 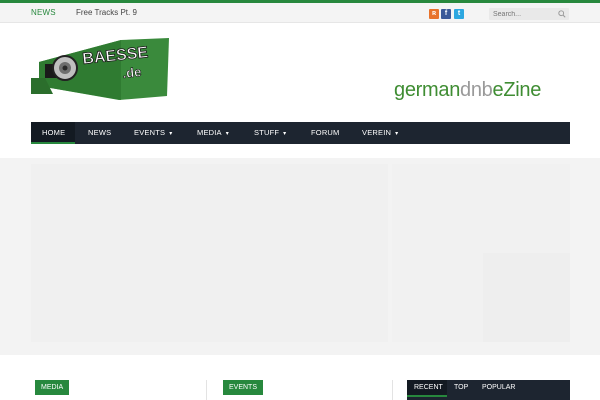 I want to click on logo-domain: .de, so click(x=132, y=72).